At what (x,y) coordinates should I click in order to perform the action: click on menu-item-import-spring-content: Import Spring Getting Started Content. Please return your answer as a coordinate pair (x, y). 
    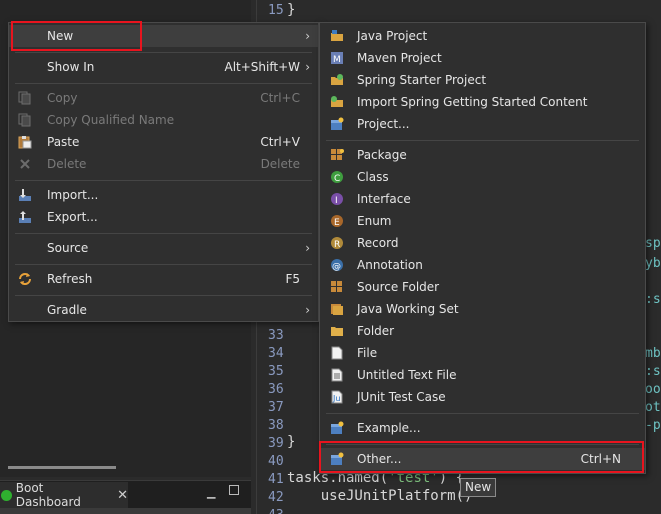
    Looking at the image, I should click on (482, 102).